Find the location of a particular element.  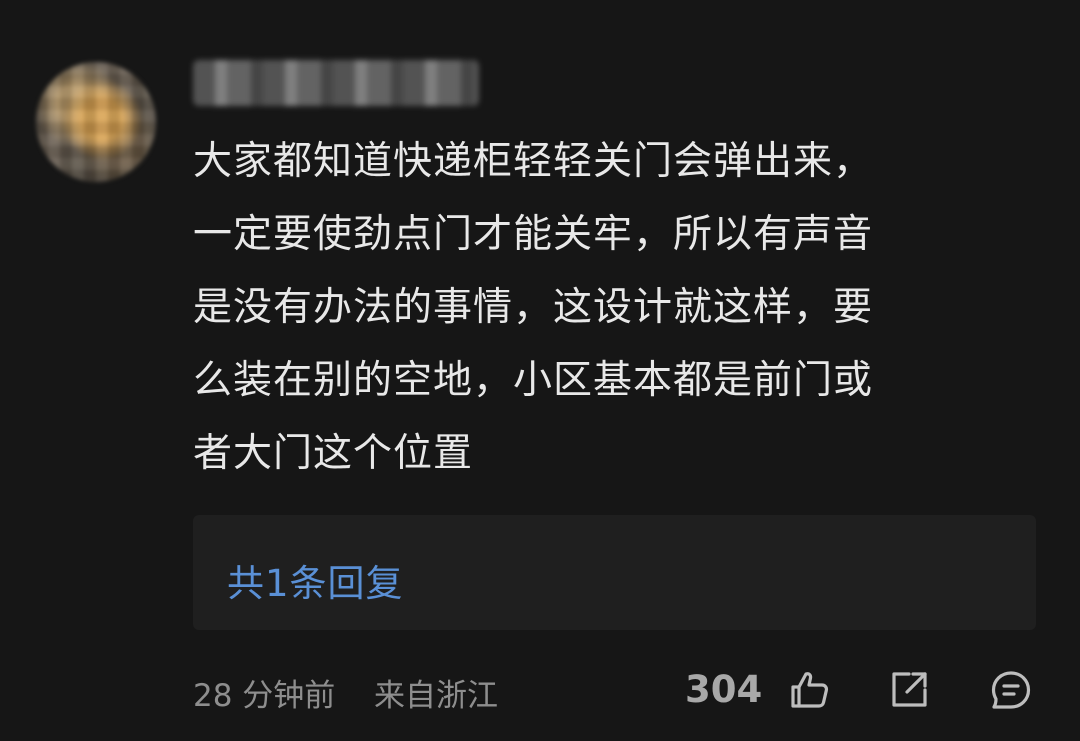

like-button is located at coordinates (809, 690).